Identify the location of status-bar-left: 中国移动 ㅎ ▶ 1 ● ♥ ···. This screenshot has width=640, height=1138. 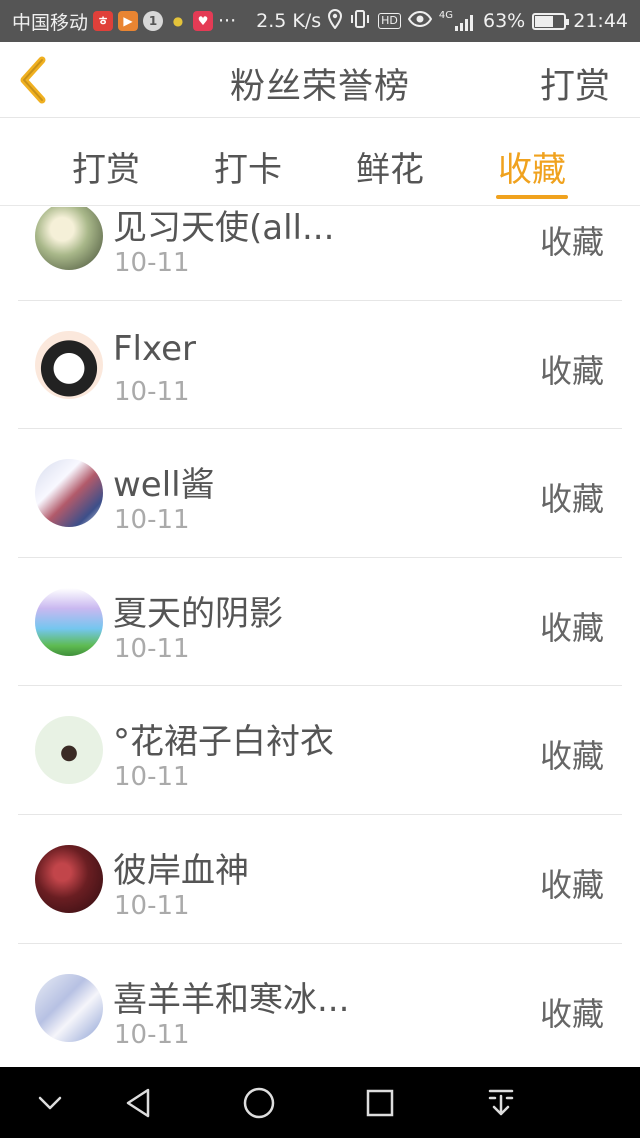
(124, 21).